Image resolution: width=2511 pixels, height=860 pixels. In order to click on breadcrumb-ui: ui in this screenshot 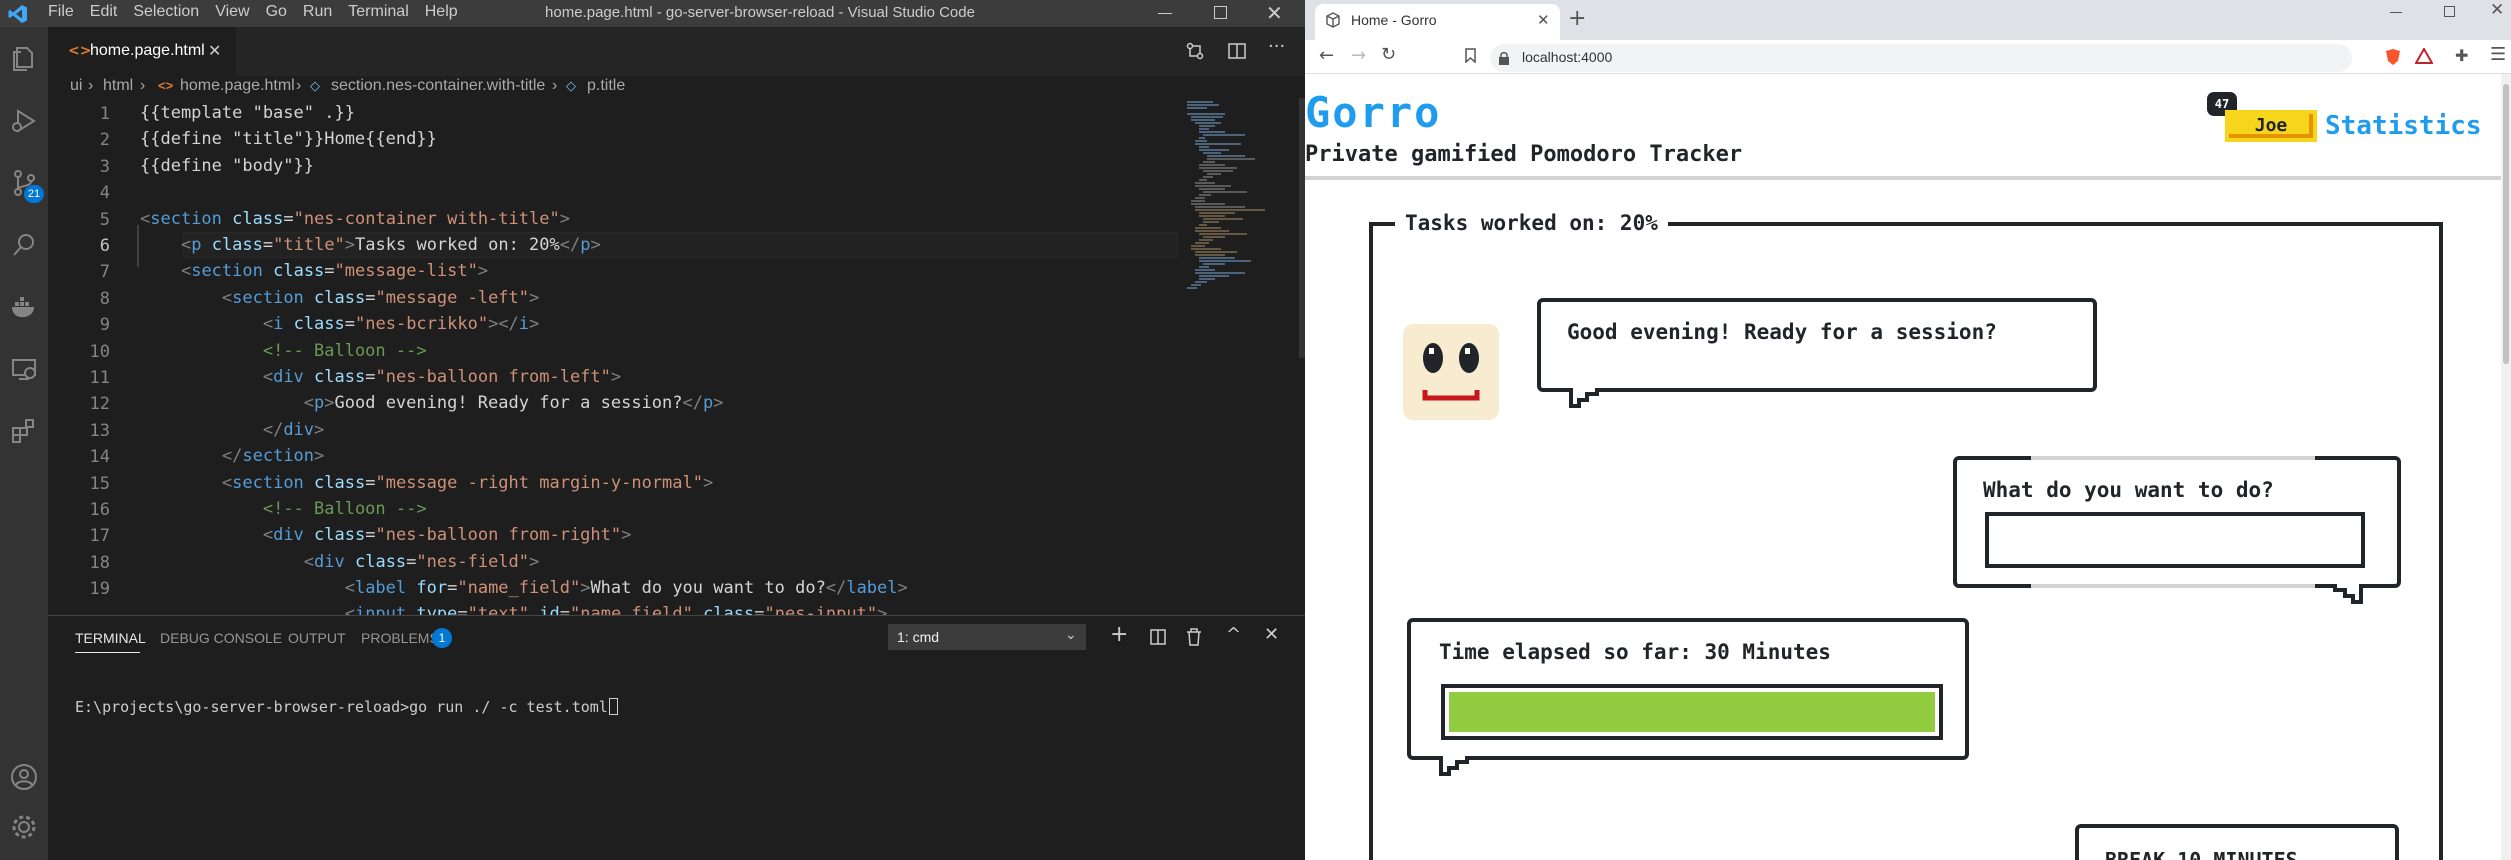, I will do `click(76, 86)`.